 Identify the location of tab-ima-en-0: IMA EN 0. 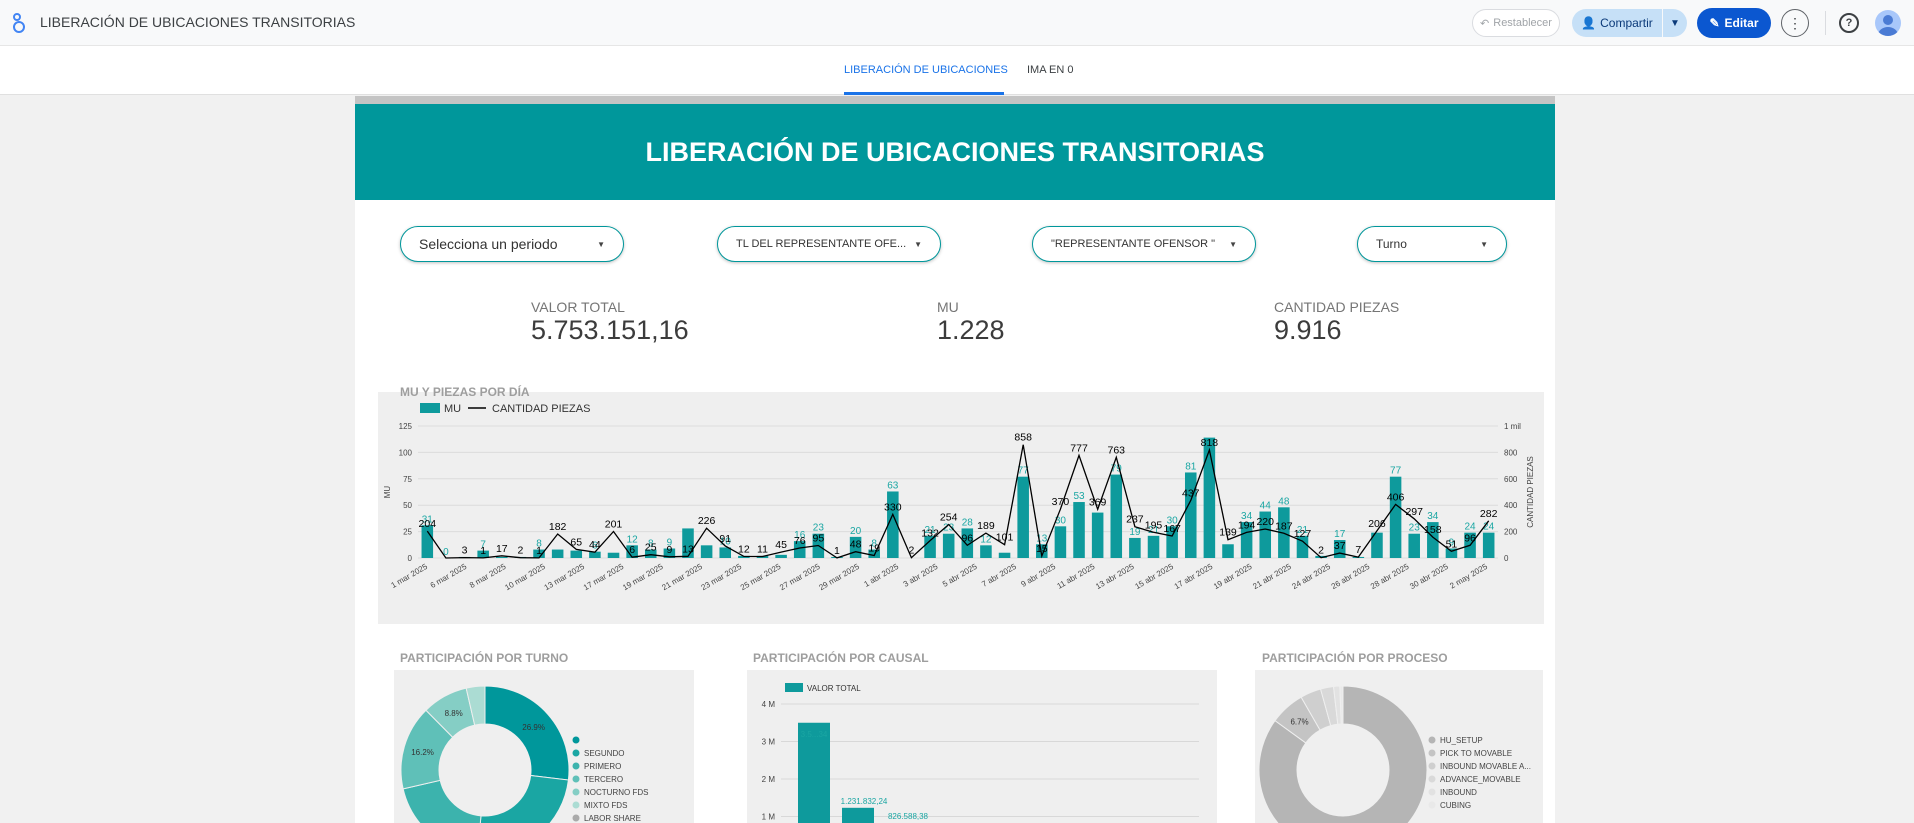
(1050, 70).